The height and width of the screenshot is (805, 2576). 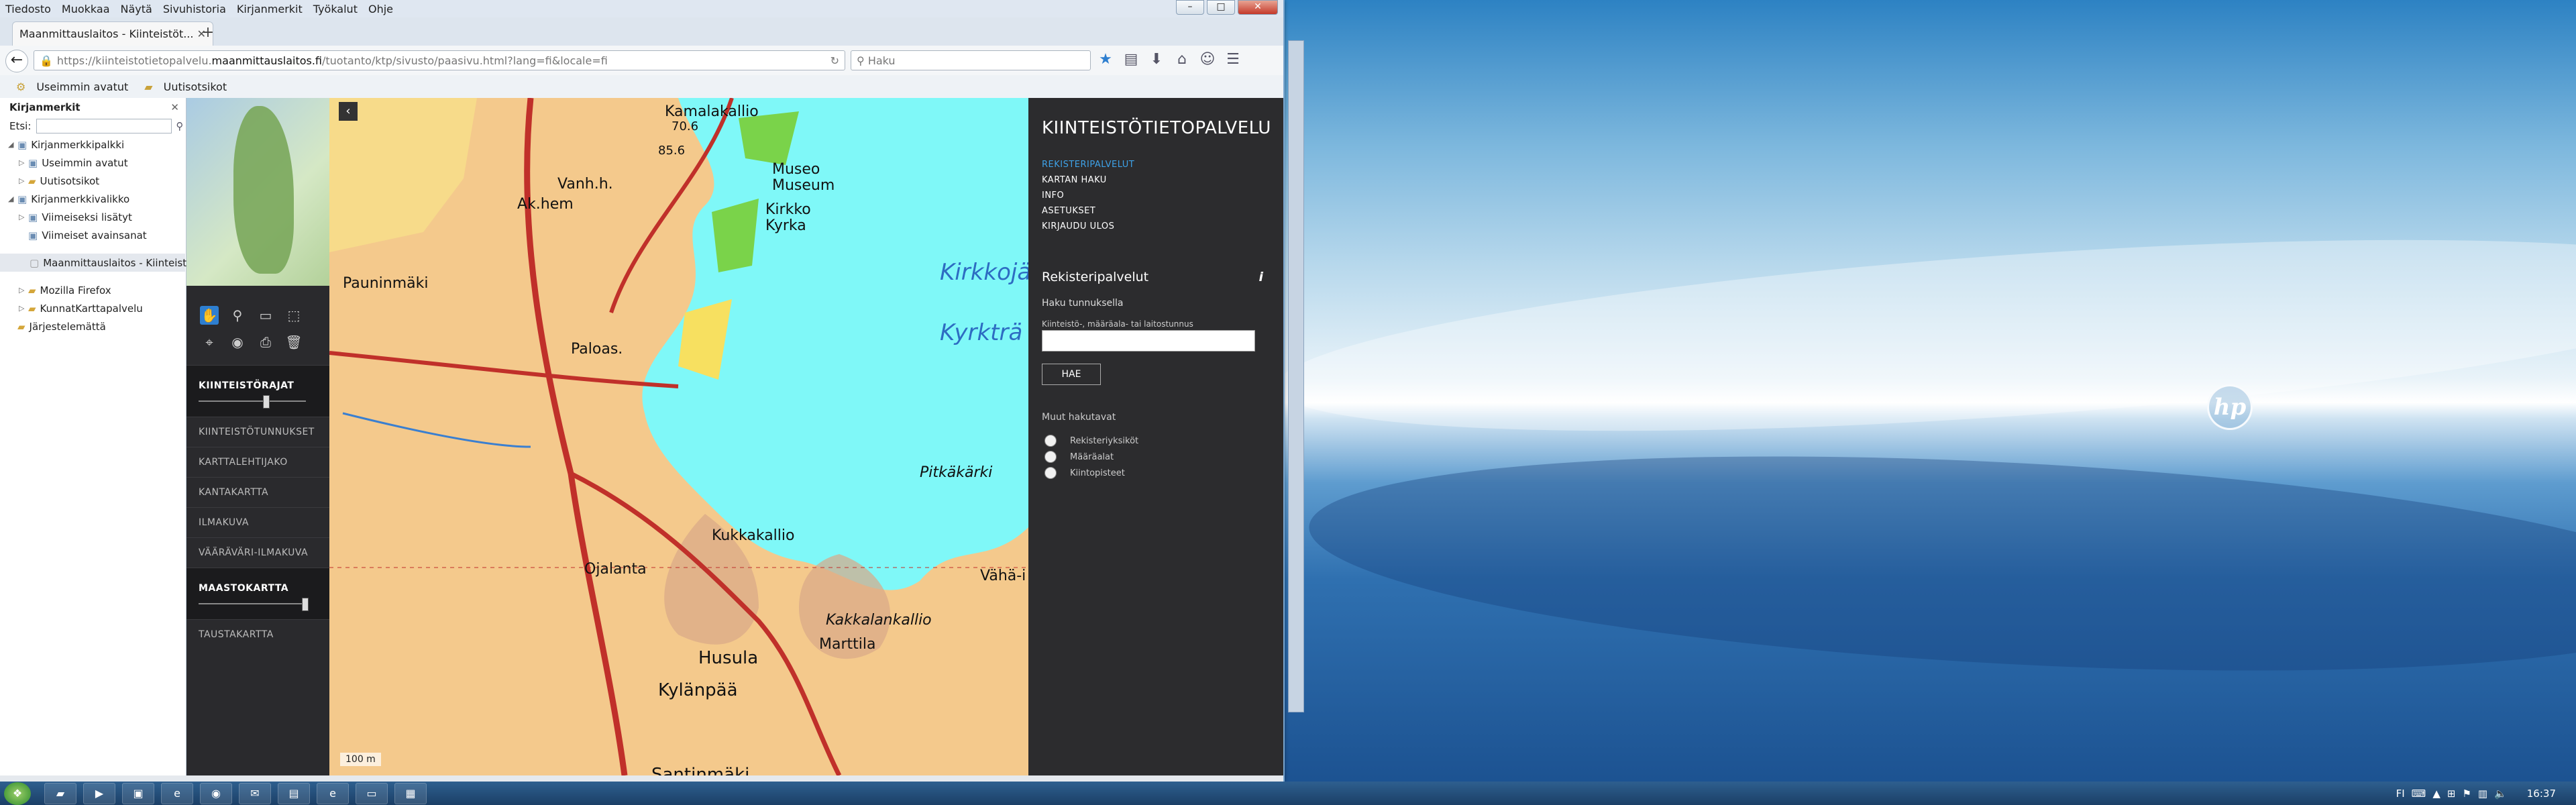 I want to click on search-button: HAE, so click(x=1071, y=374).